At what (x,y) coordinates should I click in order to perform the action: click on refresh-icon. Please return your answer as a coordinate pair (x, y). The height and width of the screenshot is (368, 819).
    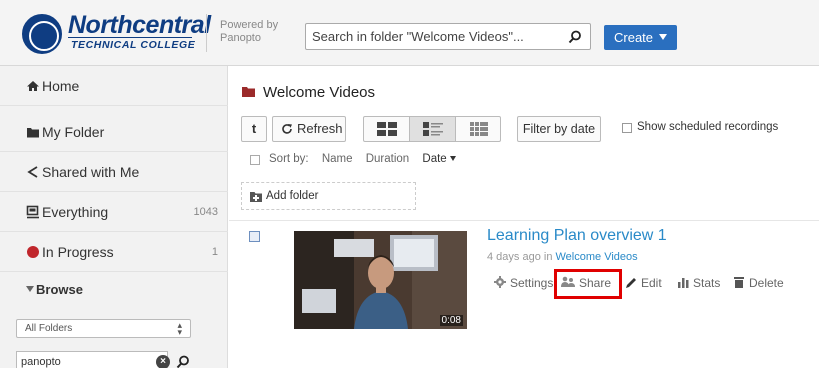
    Looking at the image, I should click on (287, 129).